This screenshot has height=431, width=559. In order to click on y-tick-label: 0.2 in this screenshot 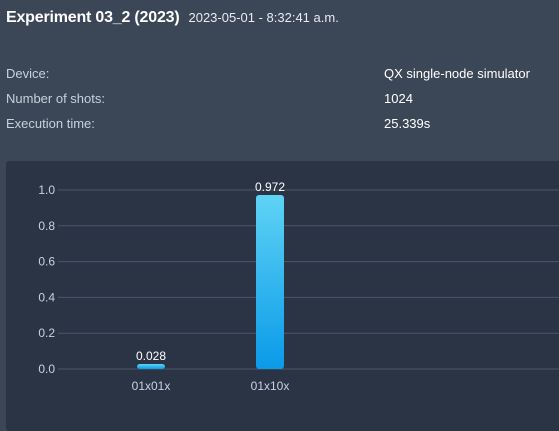, I will do `click(46, 333)`.